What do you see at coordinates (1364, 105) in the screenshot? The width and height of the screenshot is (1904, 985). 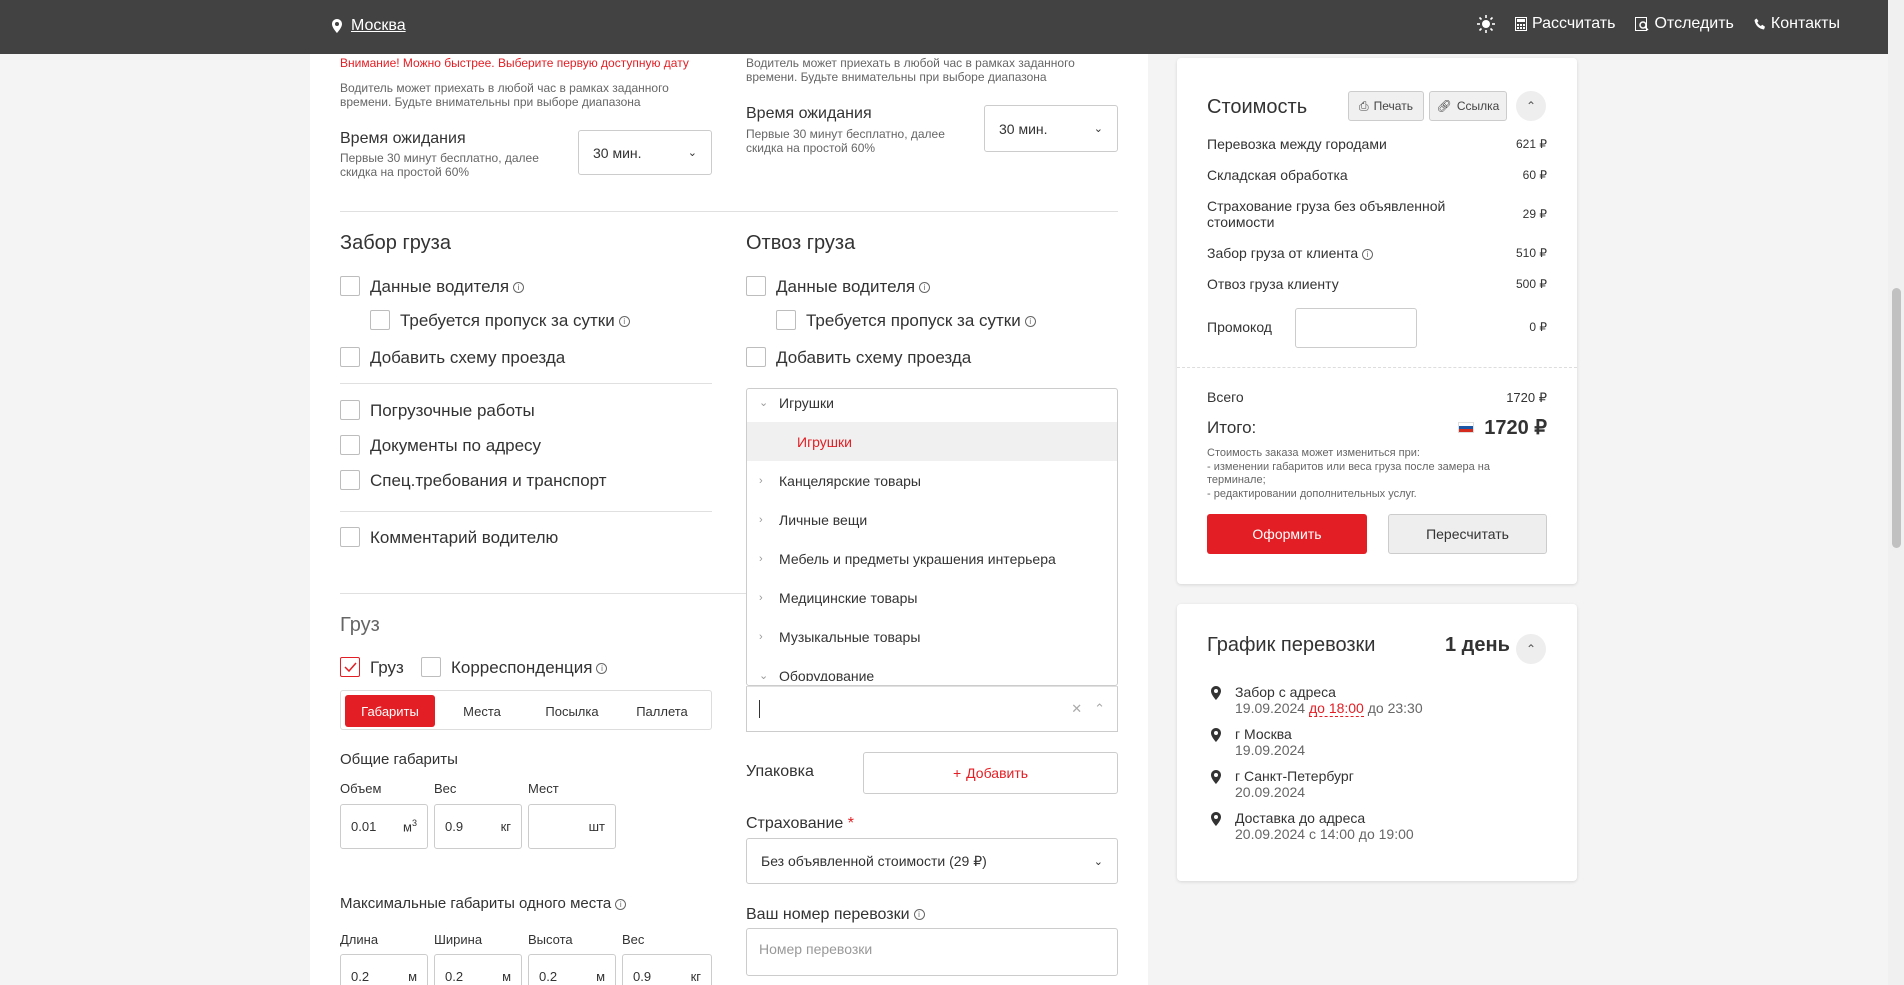 I see `printer-icon: ⎙` at bounding box center [1364, 105].